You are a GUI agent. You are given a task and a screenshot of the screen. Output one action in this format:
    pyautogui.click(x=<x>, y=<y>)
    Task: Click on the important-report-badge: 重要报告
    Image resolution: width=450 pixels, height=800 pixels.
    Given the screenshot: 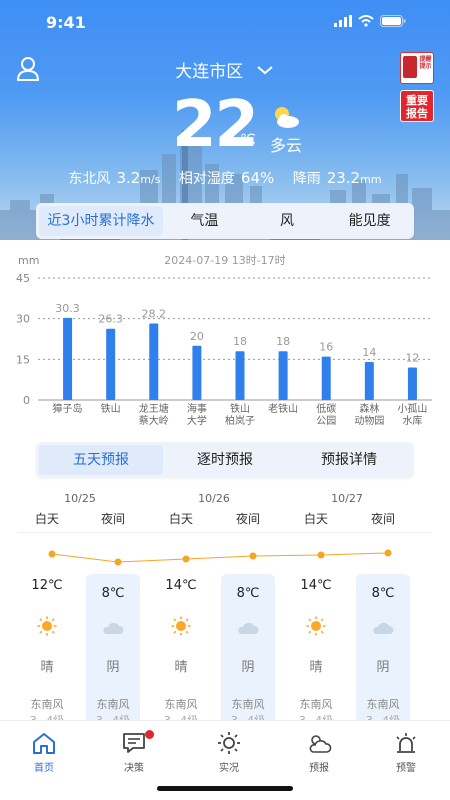 What is the action you would take?
    pyautogui.click(x=417, y=106)
    